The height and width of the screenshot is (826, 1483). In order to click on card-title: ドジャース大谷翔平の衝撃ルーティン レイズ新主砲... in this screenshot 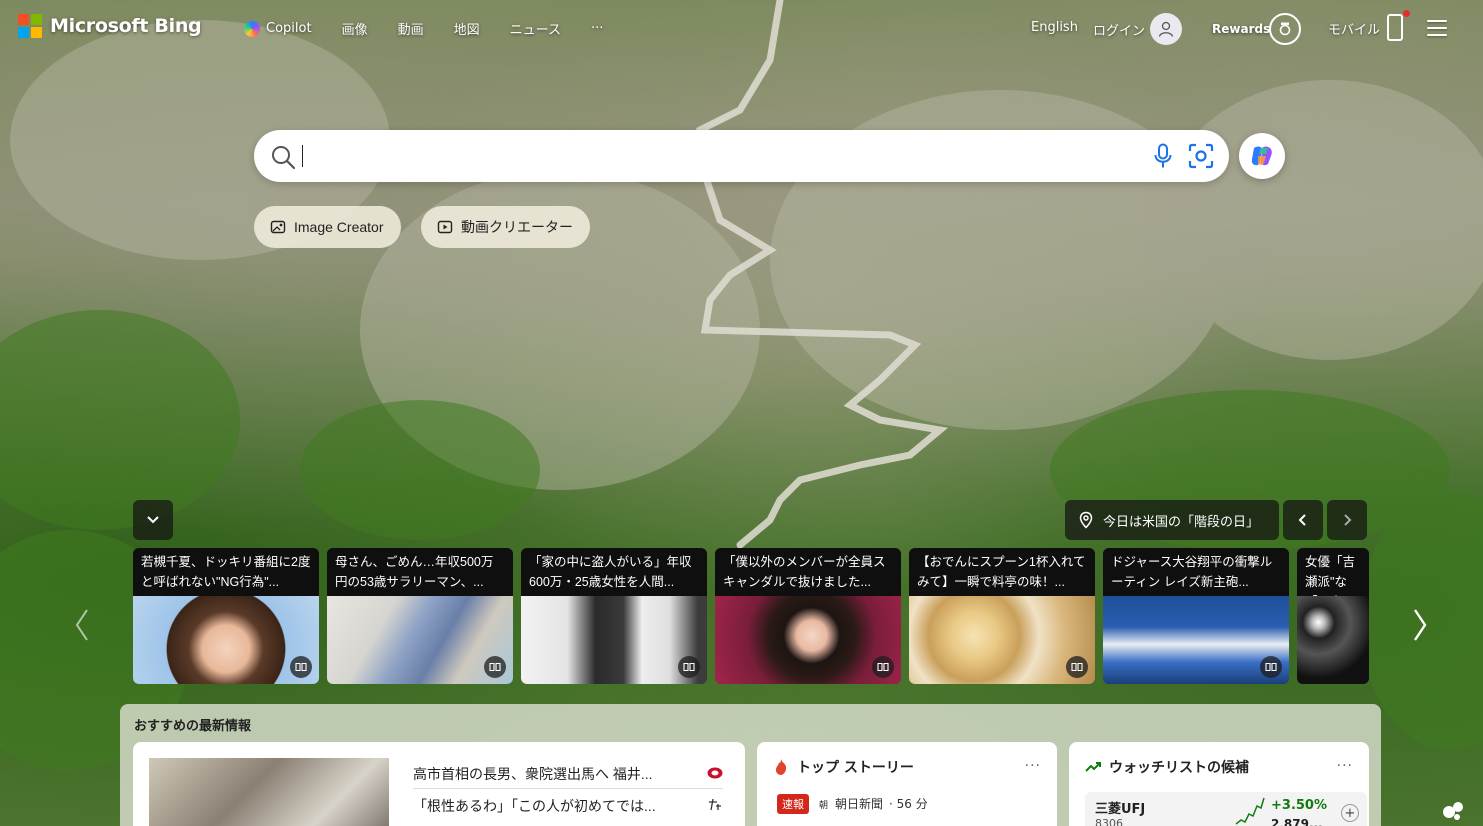, I will do `click(1196, 572)`.